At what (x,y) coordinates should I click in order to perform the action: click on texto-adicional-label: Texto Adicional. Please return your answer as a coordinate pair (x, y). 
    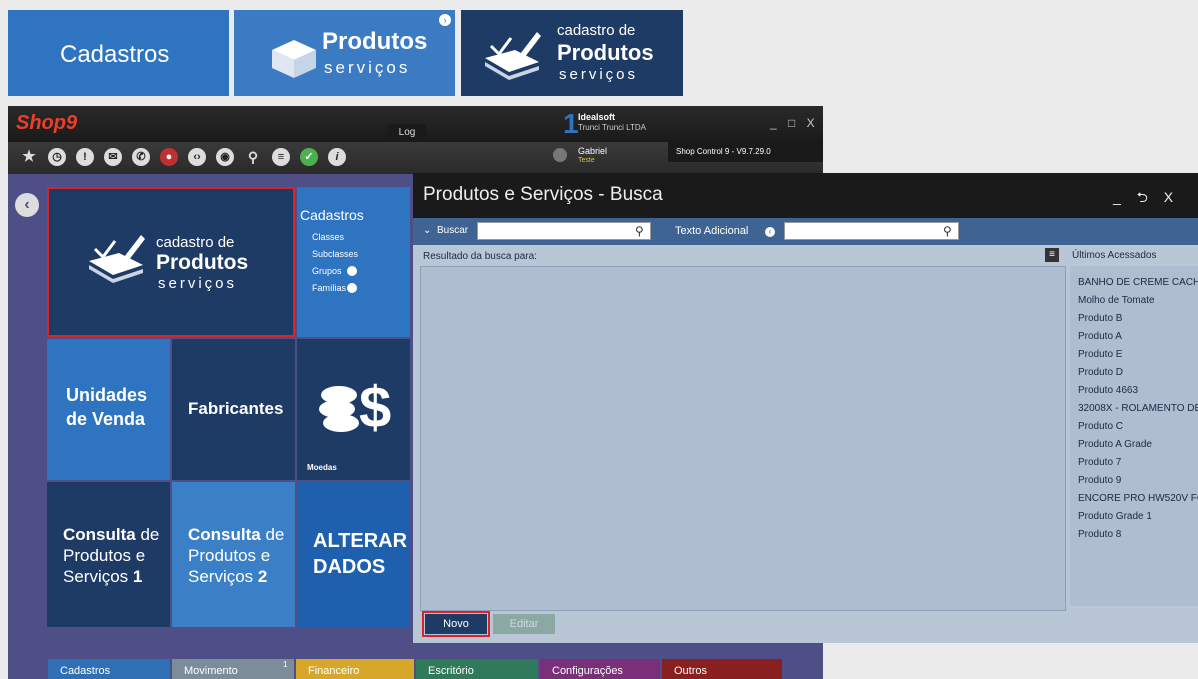
    Looking at the image, I should click on (712, 231).